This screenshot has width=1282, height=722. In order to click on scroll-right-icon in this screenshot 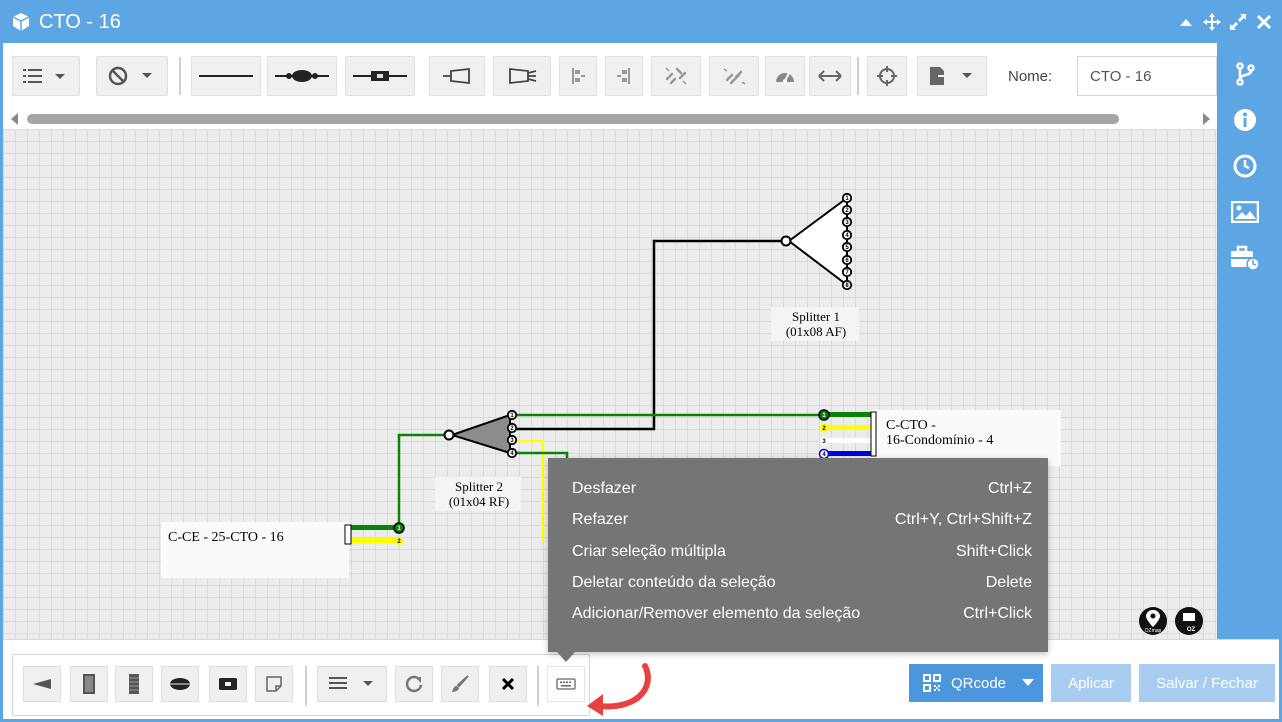, I will do `click(1206, 119)`.